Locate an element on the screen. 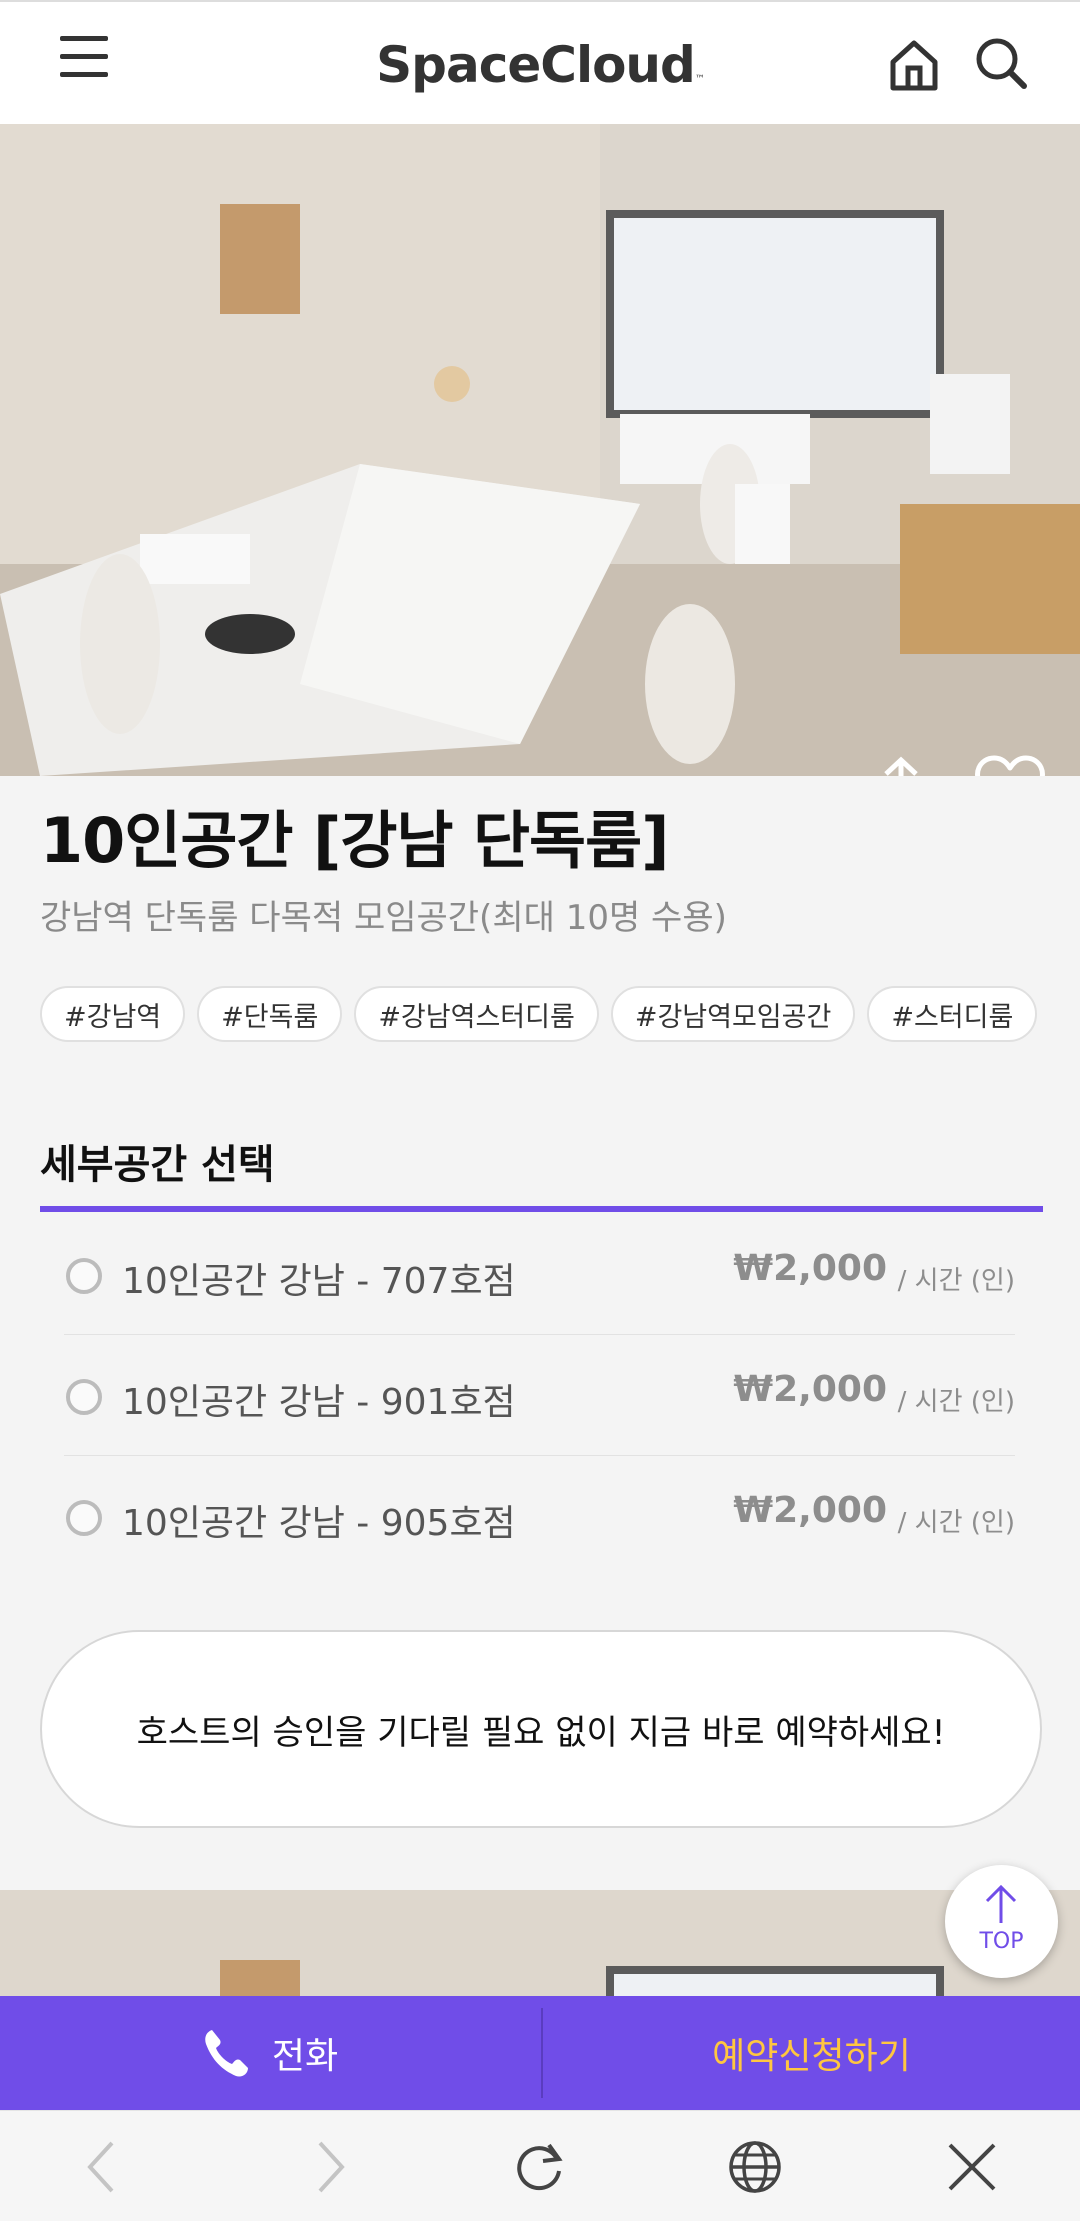 The height and width of the screenshot is (2221, 1080). tag-list: #강남역 #단독룸 #강남역스터디룸 #강남역모임공간 #스터디룸 is located at coordinates (539, 1014).